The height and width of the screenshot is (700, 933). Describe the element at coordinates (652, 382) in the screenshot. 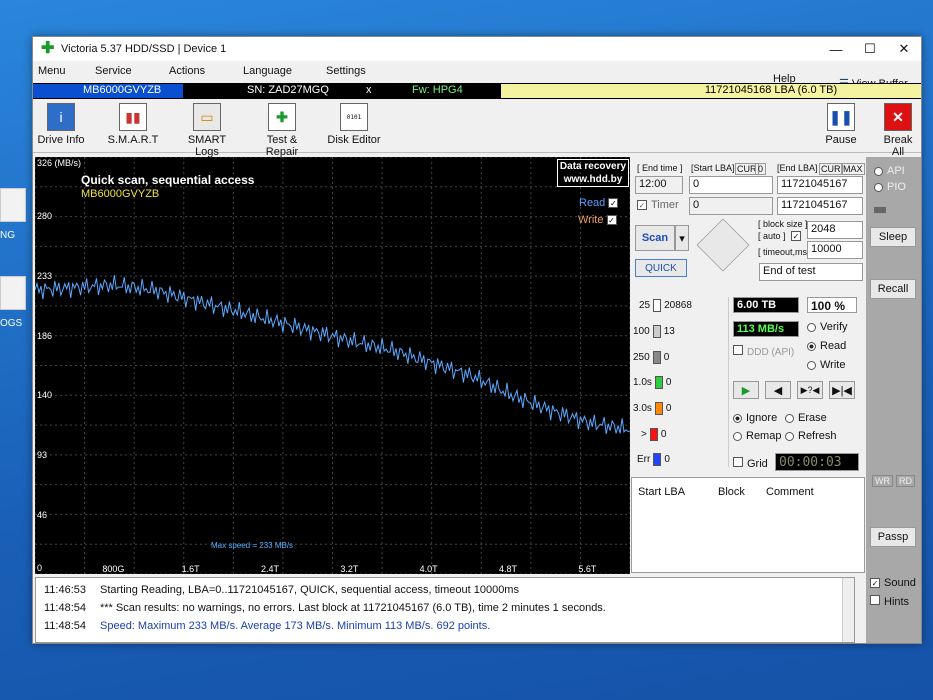

I see `stat-row: 1.0s 0` at that location.